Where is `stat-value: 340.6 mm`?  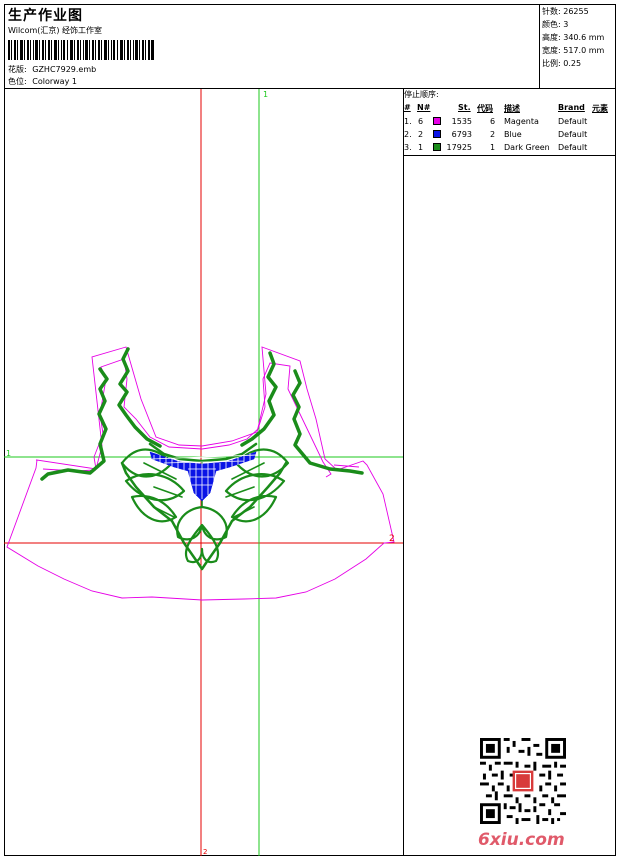 stat-value: 340.6 mm is located at coordinates (584, 37).